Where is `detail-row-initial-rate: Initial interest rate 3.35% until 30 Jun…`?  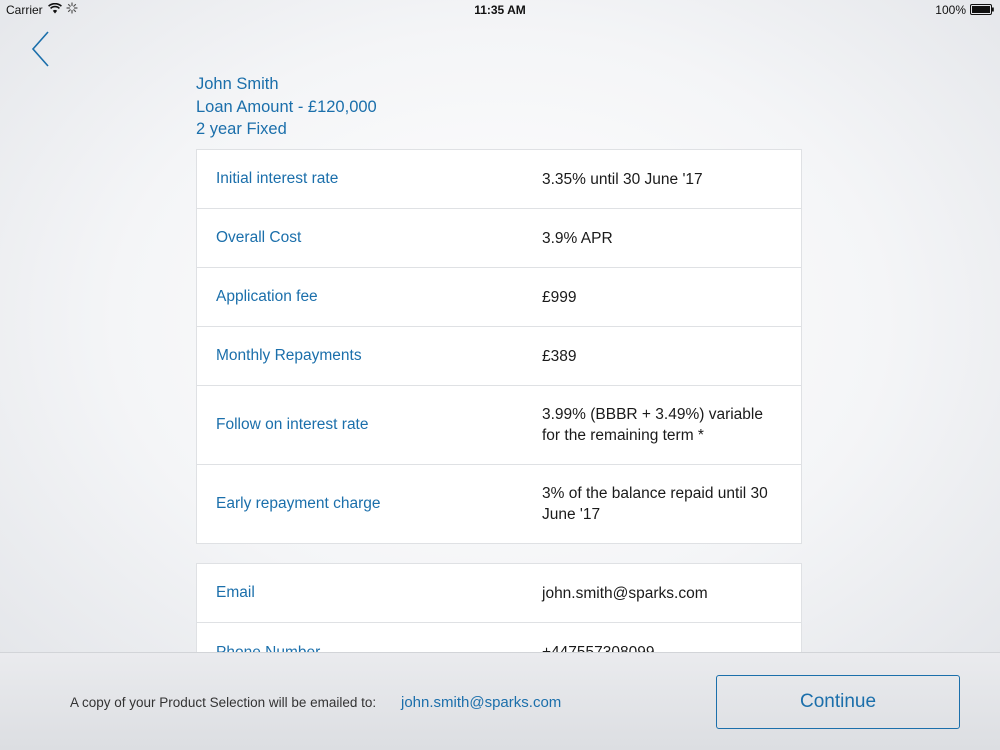 detail-row-initial-rate: Initial interest rate 3.35% until 30 Jun… is located at coordinates (499, 179).